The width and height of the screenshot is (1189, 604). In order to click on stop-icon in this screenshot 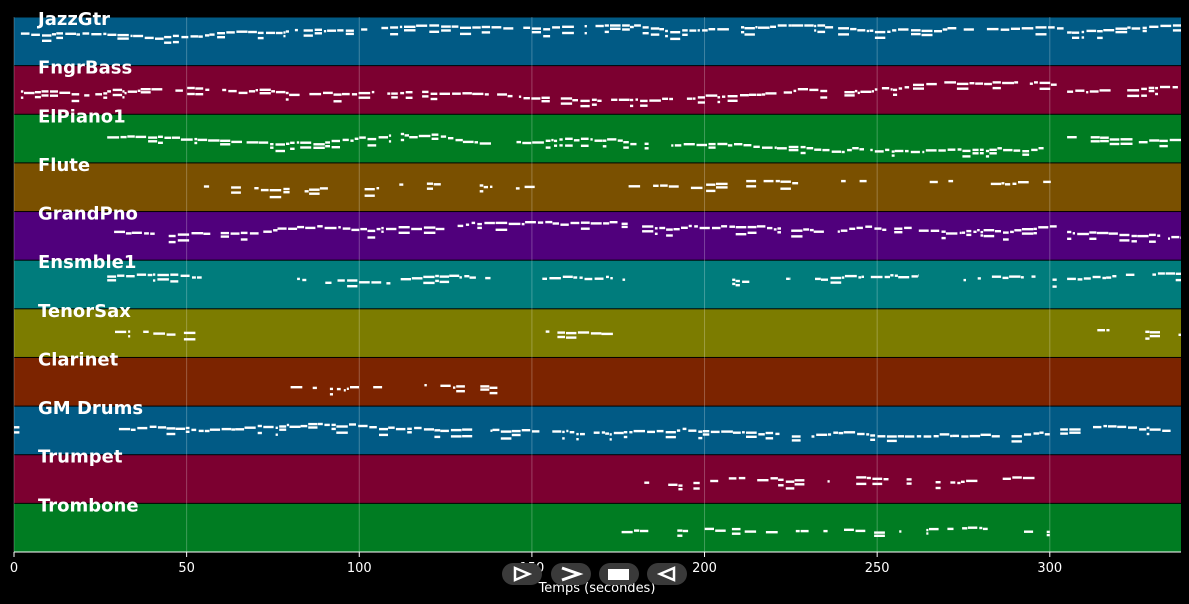, I will do `click(618, 574)`.